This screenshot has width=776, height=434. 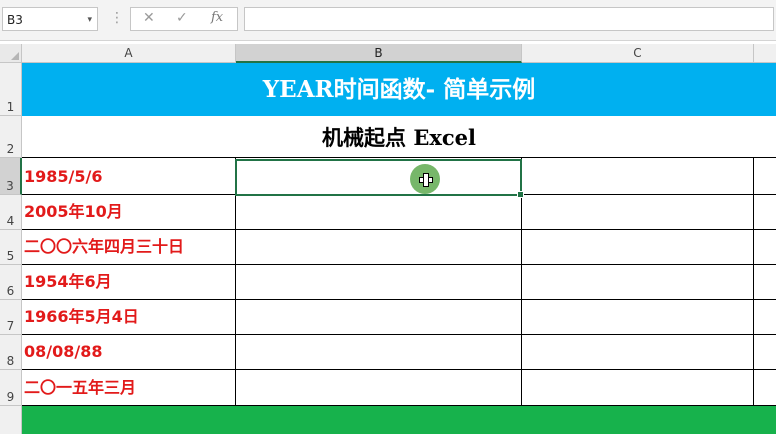 I want to click on title-cell: YEAR时间函数- 简单示例, so click(x=399, y=89).